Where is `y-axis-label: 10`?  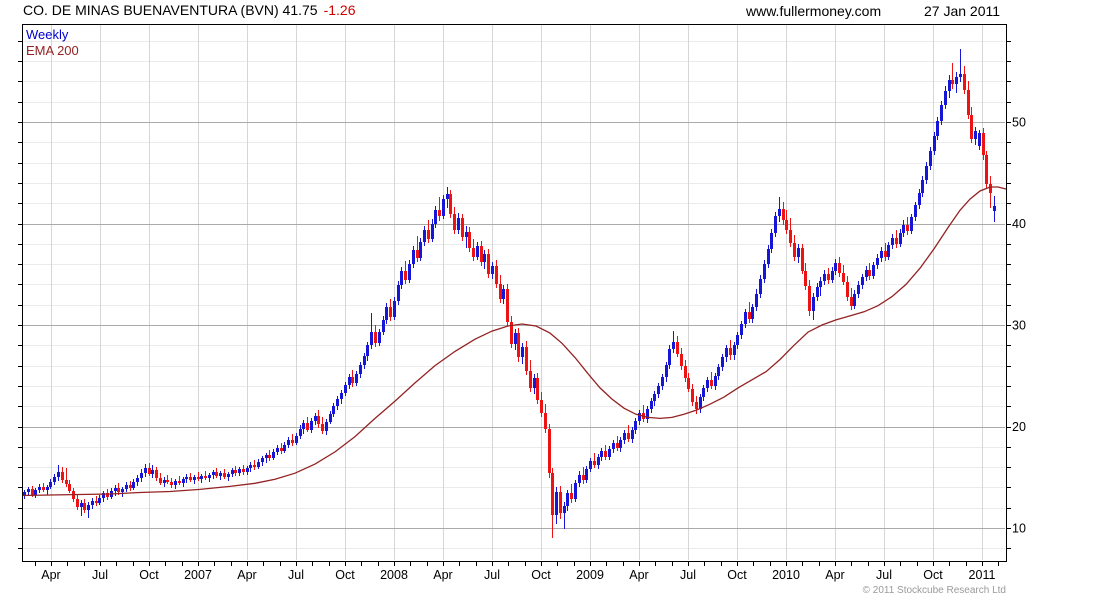 y-axis-label: 10 is located at coordinates (1019, 529).